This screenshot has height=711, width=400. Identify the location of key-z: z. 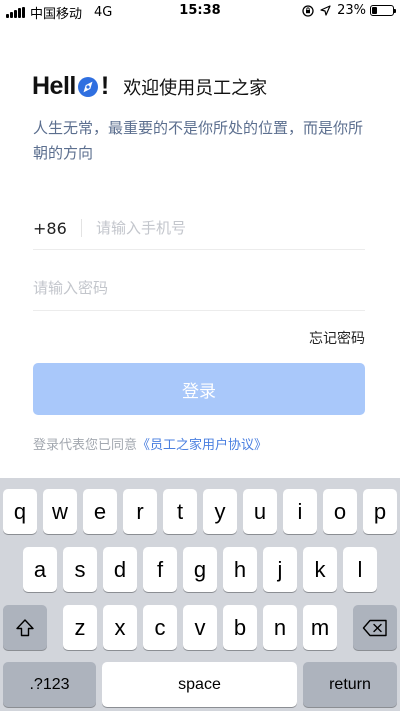
(80, 627).